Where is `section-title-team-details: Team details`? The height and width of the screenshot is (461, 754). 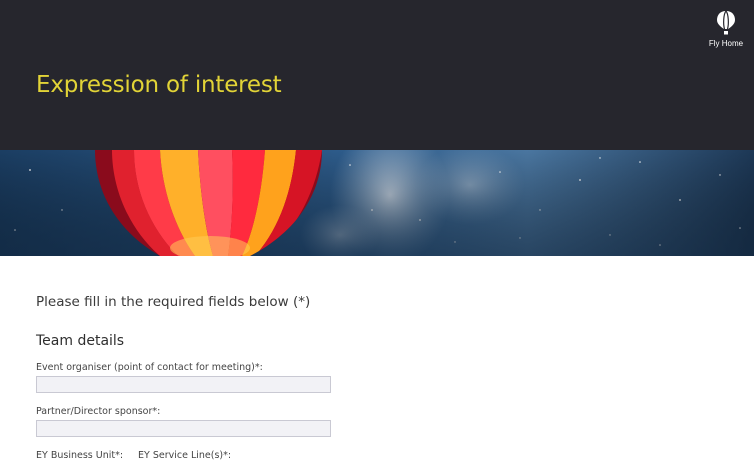 section-title-team-details: Team details is located at coordinates (80, 341).